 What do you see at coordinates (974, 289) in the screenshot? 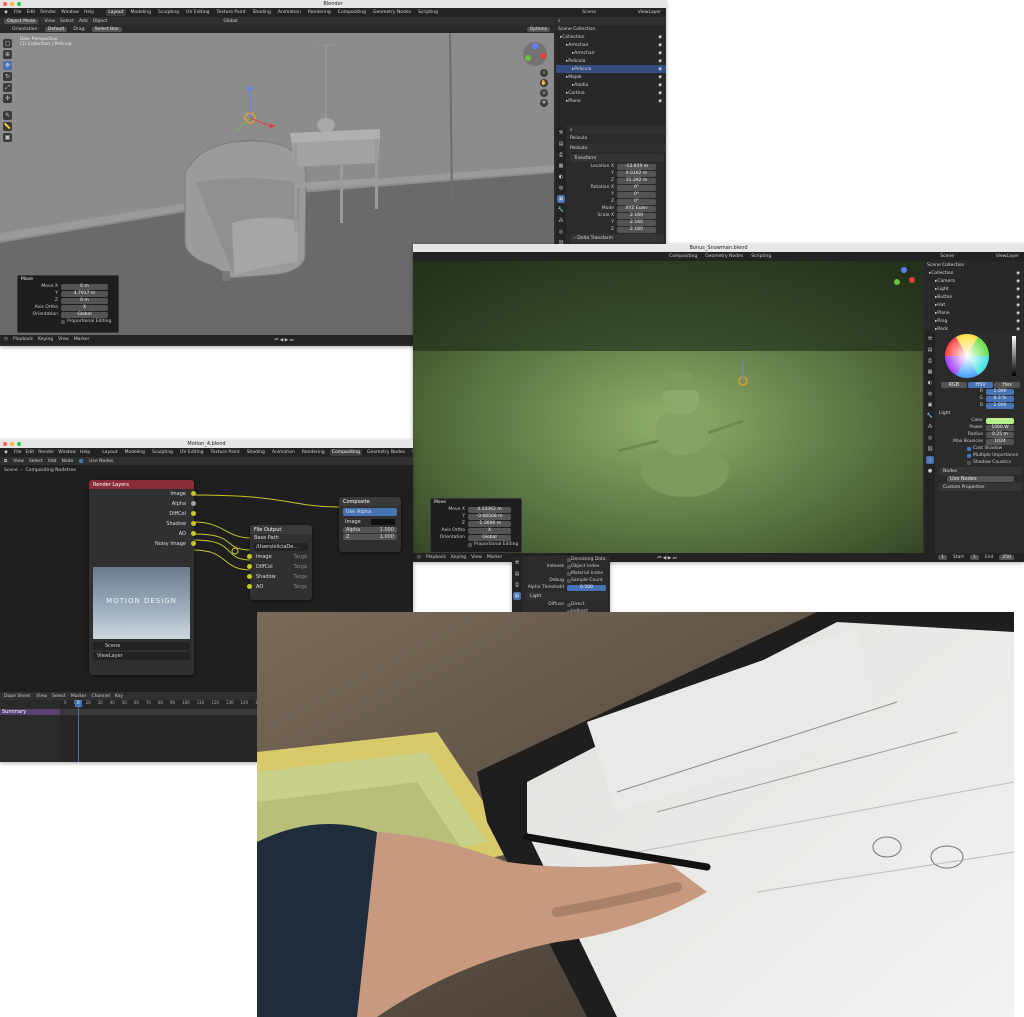
I see `outliner-row-light: ▸ Light ◉` at bounding box center [974, 289].